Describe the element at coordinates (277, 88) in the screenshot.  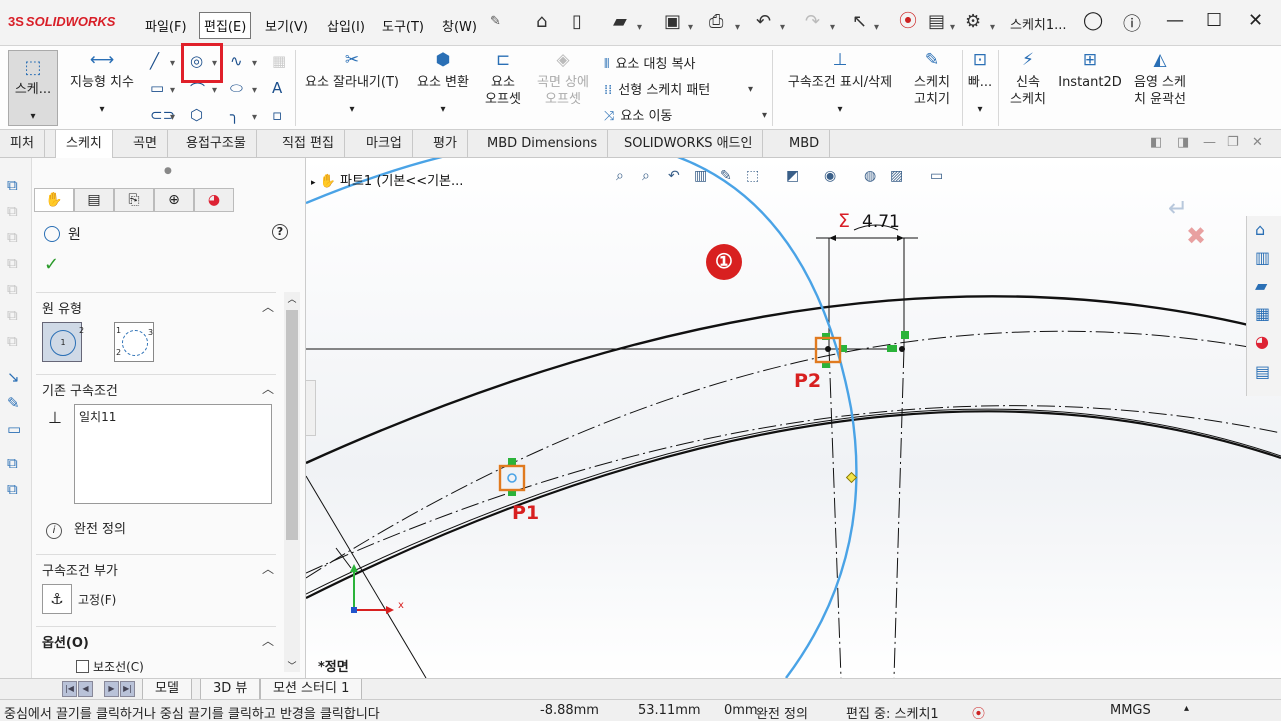
I see `text-tool-icon: A` at that location.